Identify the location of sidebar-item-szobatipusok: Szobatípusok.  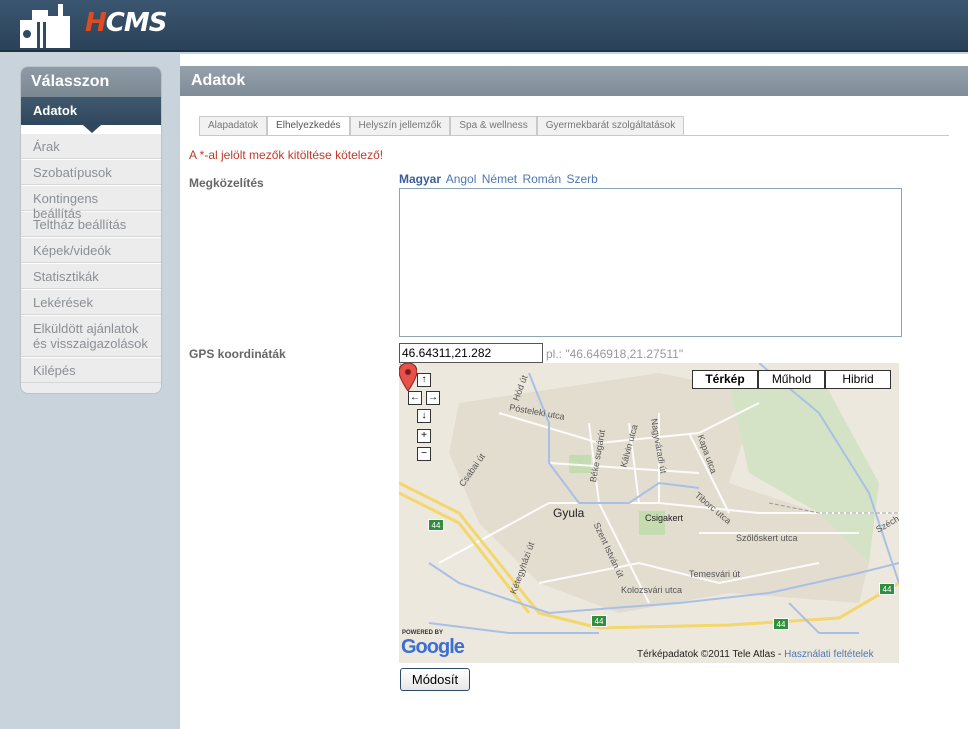
(91, 172).